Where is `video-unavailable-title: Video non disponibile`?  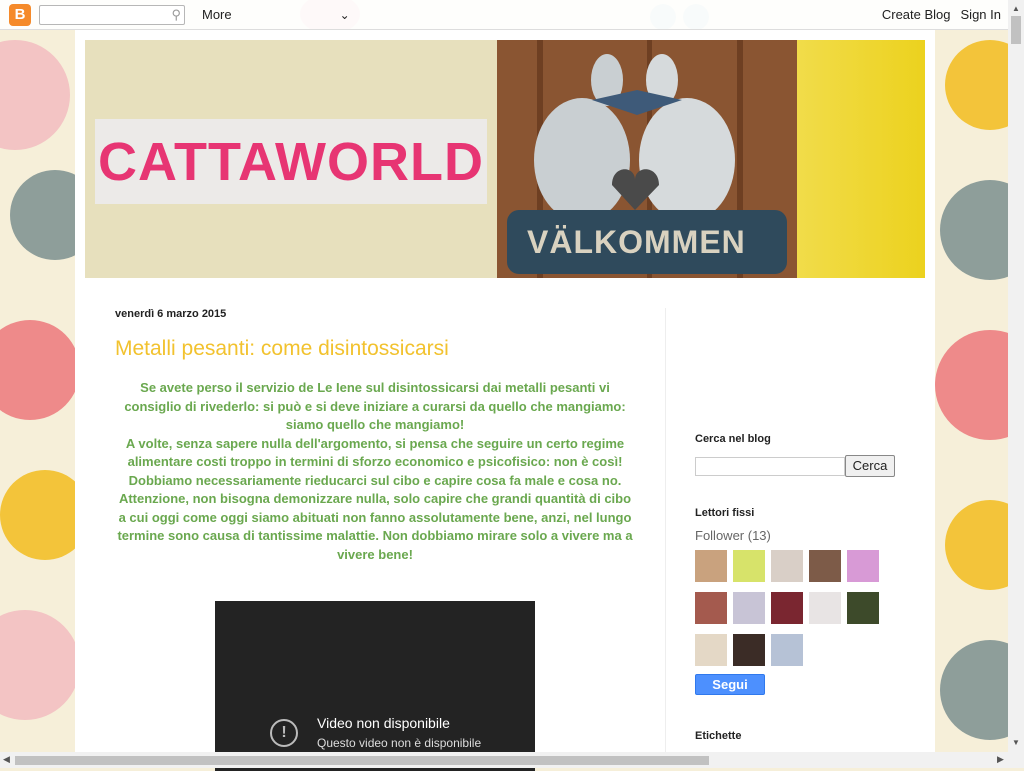
video-unavailable-title: Video non disponibile is located at coordinates (383, 723).